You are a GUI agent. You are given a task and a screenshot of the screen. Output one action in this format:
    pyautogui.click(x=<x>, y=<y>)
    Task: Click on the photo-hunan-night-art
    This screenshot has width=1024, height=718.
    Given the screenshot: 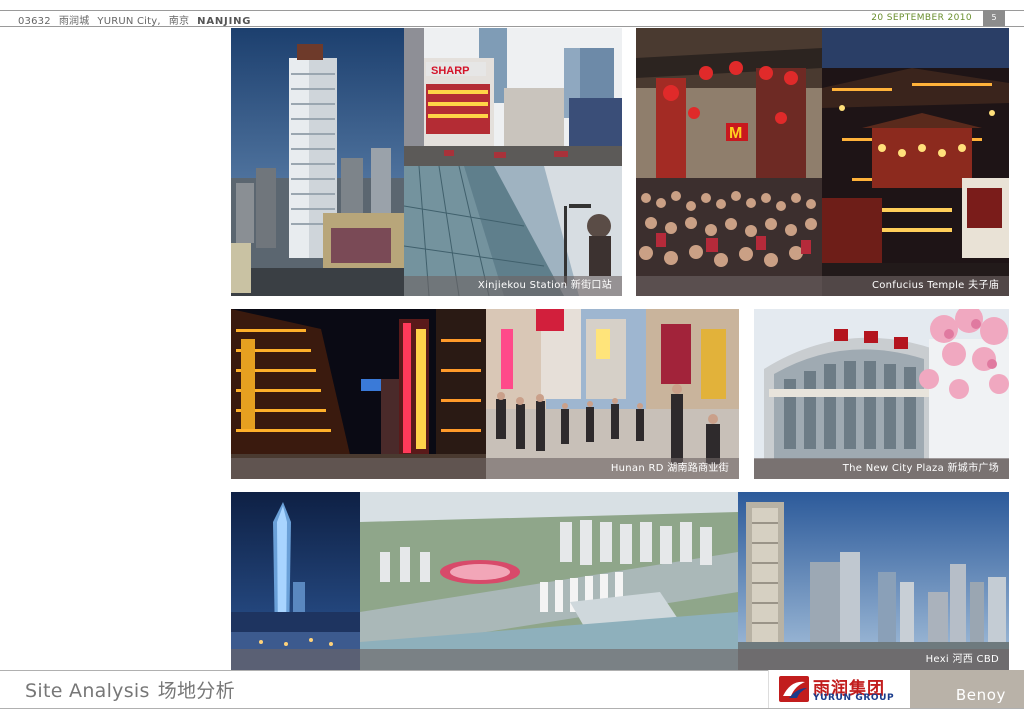 What is the action you would take?
    pyautogui.click(x=358, y=394)
    